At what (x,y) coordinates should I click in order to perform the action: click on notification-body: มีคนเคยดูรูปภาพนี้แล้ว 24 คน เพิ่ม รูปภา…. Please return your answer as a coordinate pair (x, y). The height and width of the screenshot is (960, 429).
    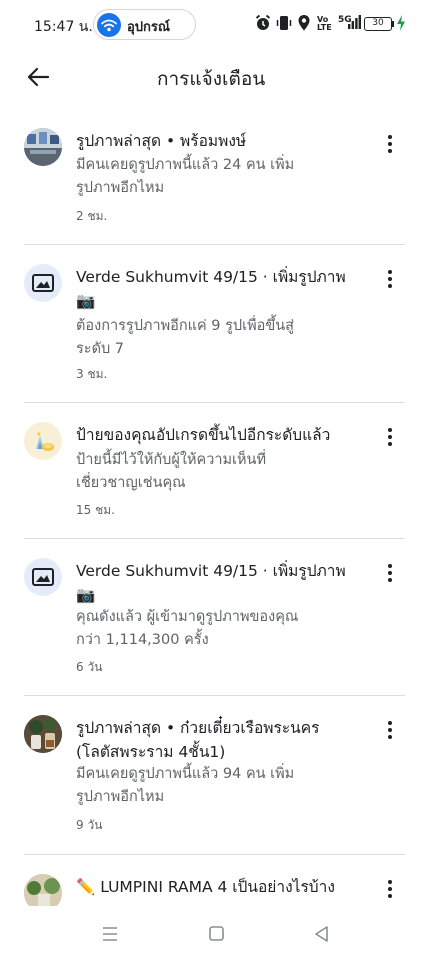
    Looking at the image, I should click on (221, 177).